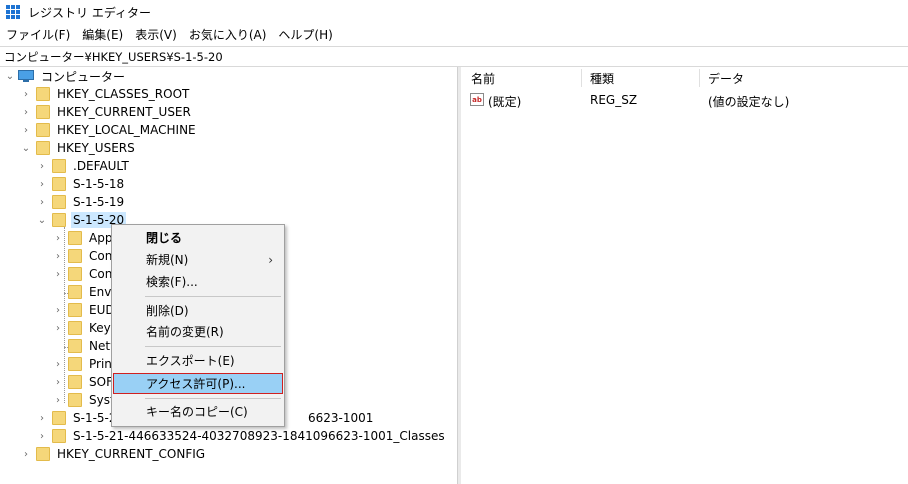  I want to click on tree-label: HKEY_CURRENT_CONFIG, so click(131, 454).